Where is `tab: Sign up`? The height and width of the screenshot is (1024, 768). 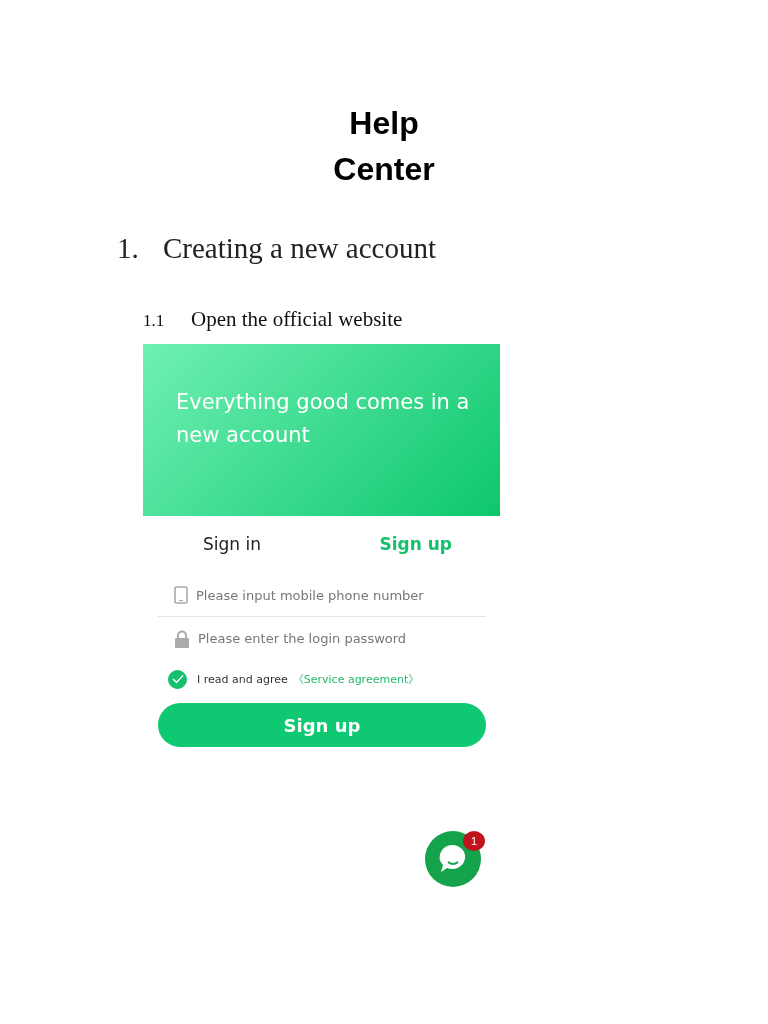 tab: Sign up is located at coordinates (415, 554).